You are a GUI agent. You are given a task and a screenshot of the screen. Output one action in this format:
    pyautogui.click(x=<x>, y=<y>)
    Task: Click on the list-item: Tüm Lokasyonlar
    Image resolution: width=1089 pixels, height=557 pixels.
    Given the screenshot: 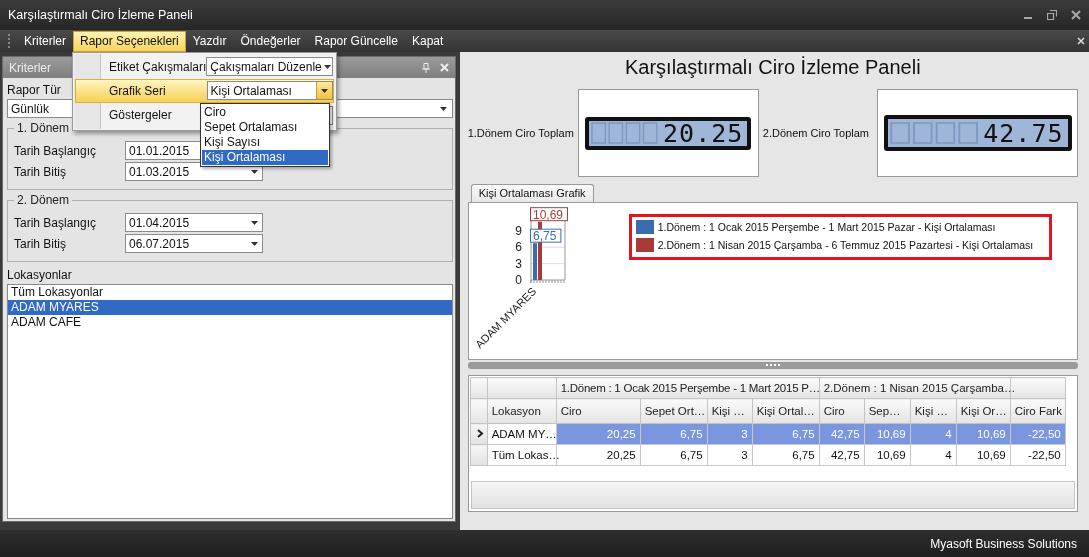 What is the action you would take?
    pyautogui.click(x=230, y=292)
    